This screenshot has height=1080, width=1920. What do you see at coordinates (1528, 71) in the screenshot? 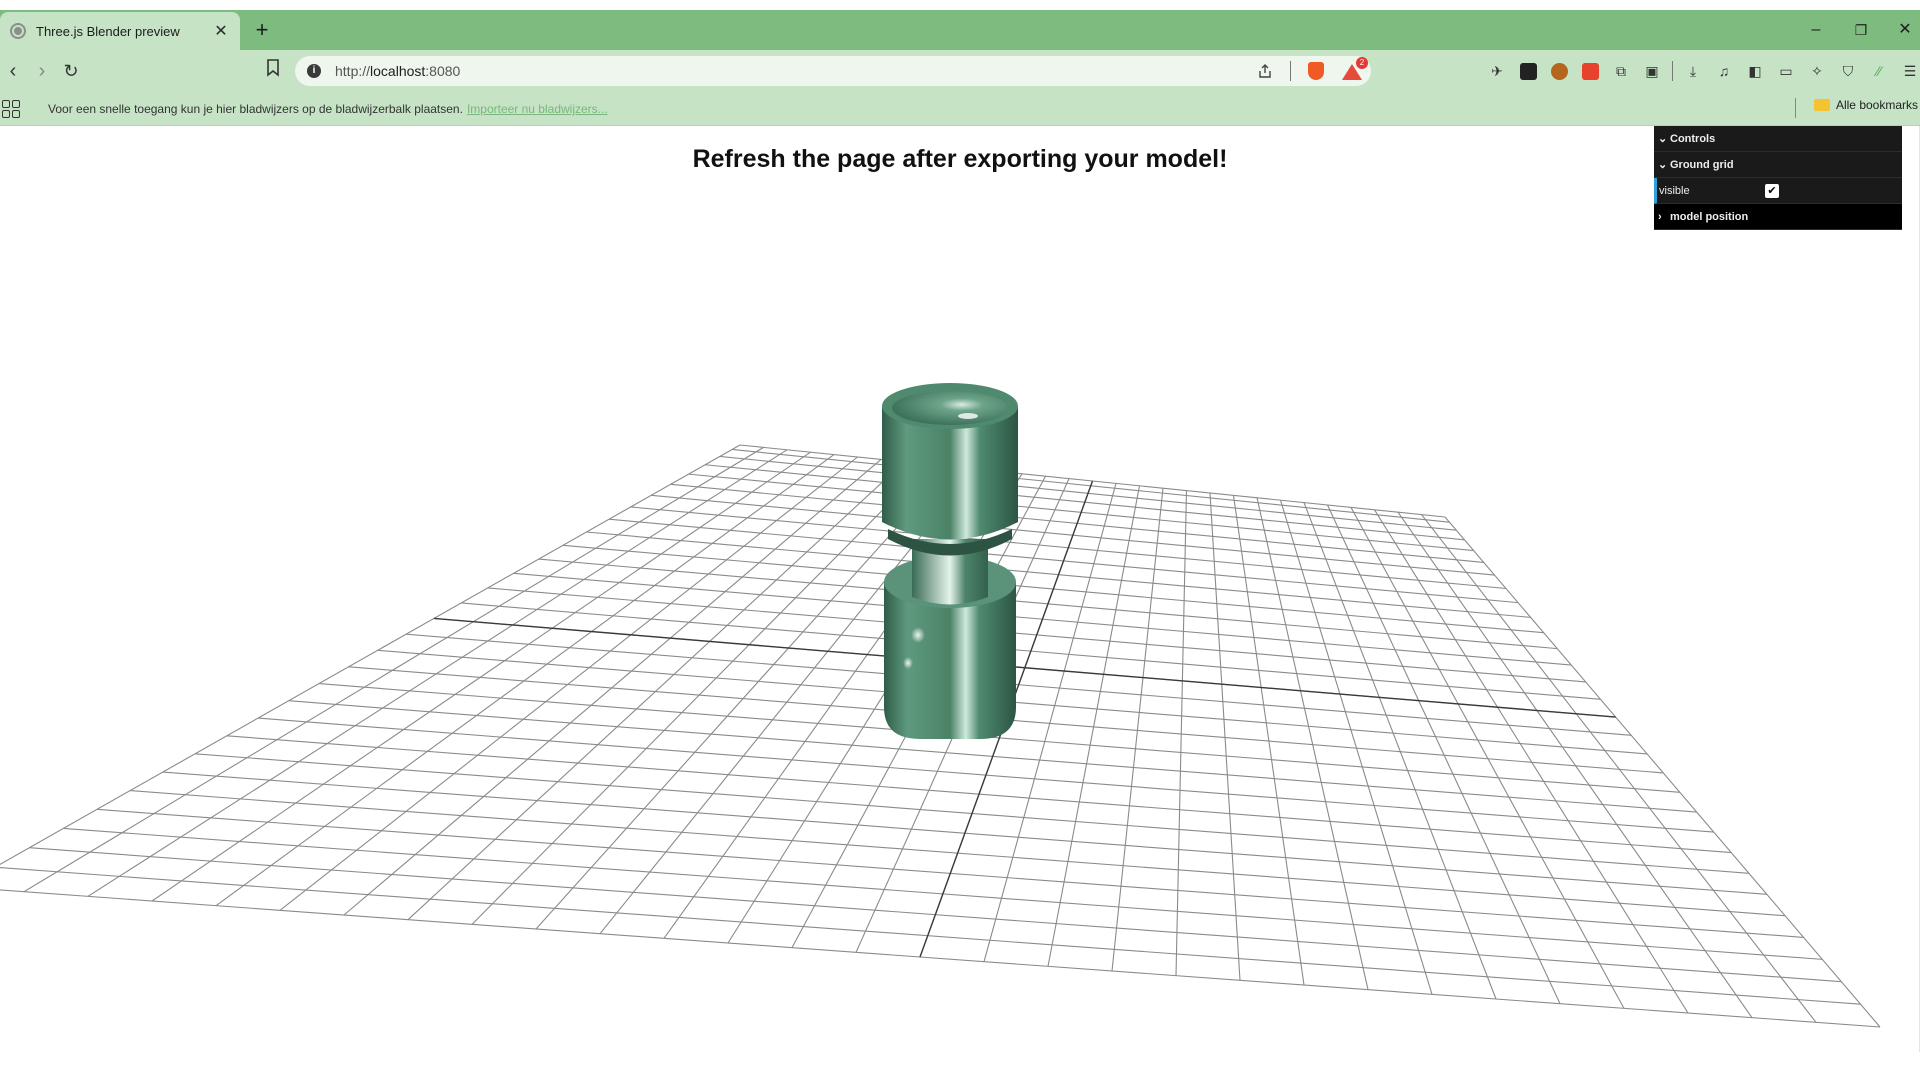
I see `terminal-icon` at bounding box center [1528, 71].